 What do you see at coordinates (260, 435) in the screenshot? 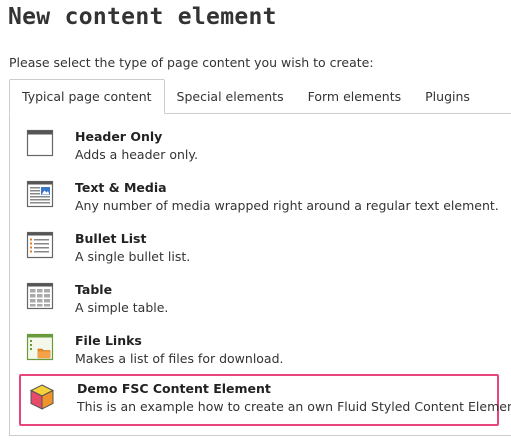
I see `panel-bottom-border` at bounding box center [260, 435].